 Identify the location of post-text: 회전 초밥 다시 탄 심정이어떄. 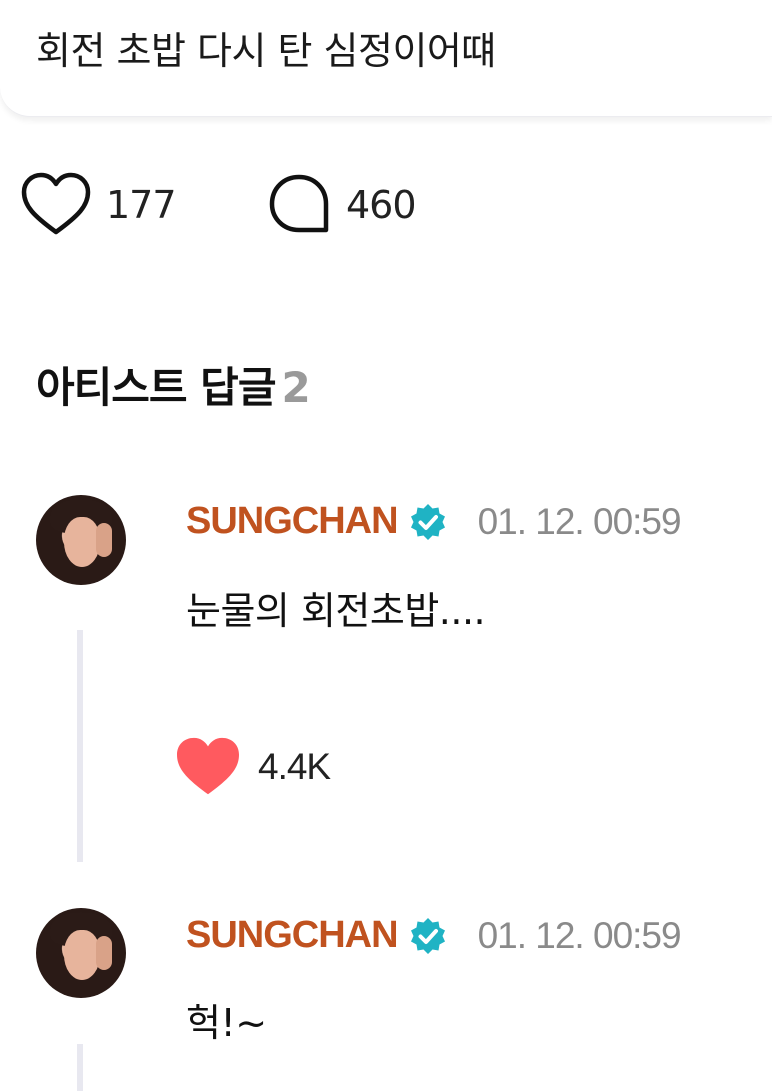
(266, 51).